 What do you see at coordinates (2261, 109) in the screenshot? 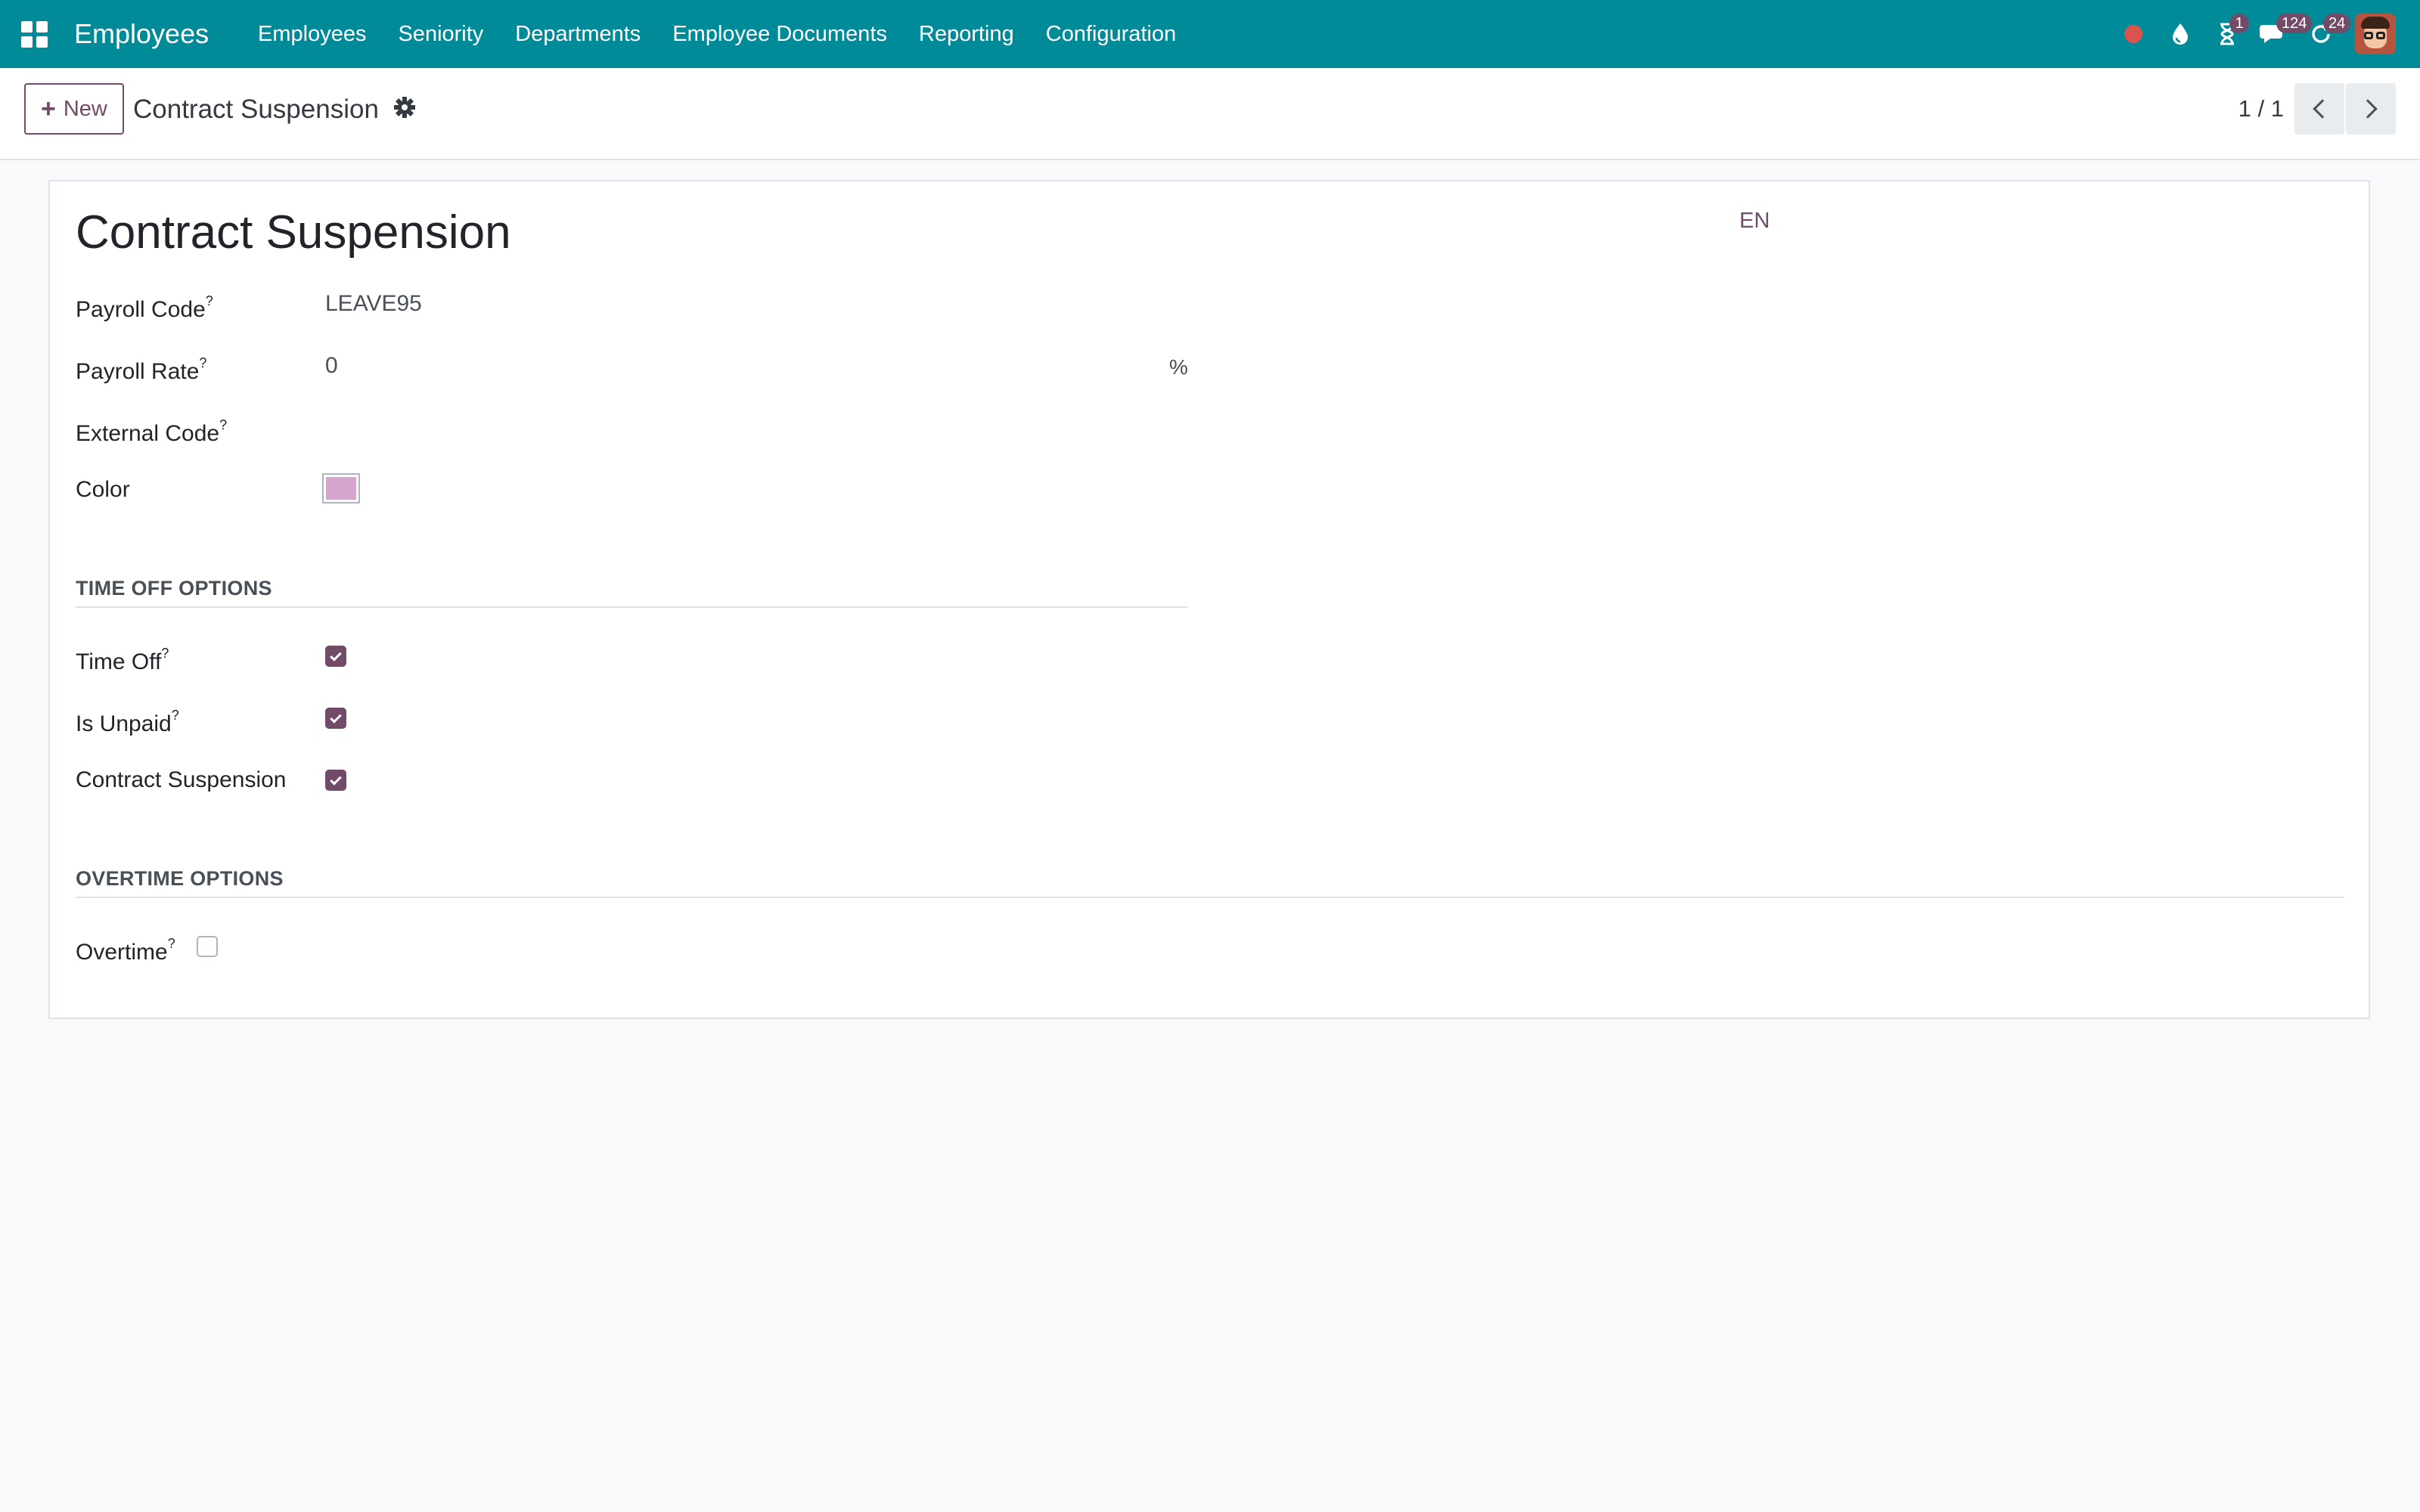
I see `pager-value: 1 / 1` at bounding box center [2261, 109].